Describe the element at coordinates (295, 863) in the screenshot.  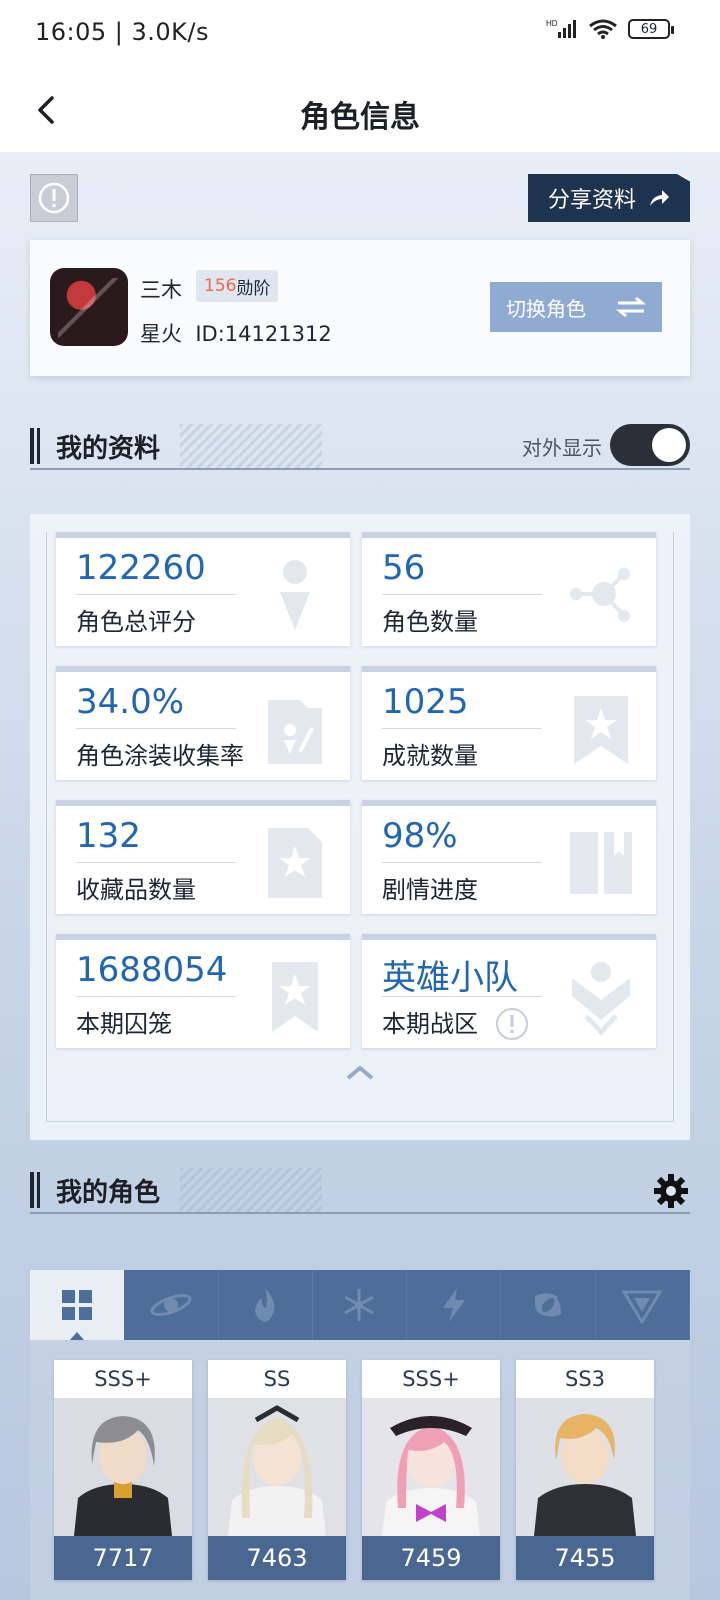
I see `star-document-icon` at that location.